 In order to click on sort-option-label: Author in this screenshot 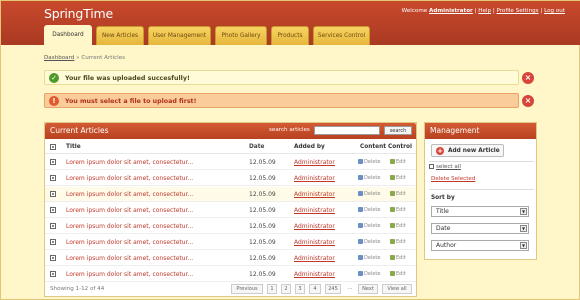, I will do `click(446, 245)`.